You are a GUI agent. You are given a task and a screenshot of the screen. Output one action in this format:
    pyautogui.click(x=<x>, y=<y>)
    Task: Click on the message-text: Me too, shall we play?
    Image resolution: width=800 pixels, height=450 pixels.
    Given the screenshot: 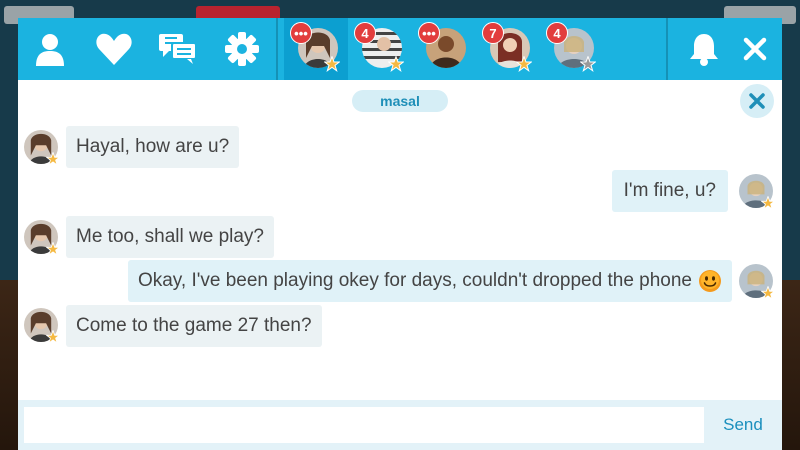 What is the action you would take?
    pyautogui.click(x=170, y=236)
    